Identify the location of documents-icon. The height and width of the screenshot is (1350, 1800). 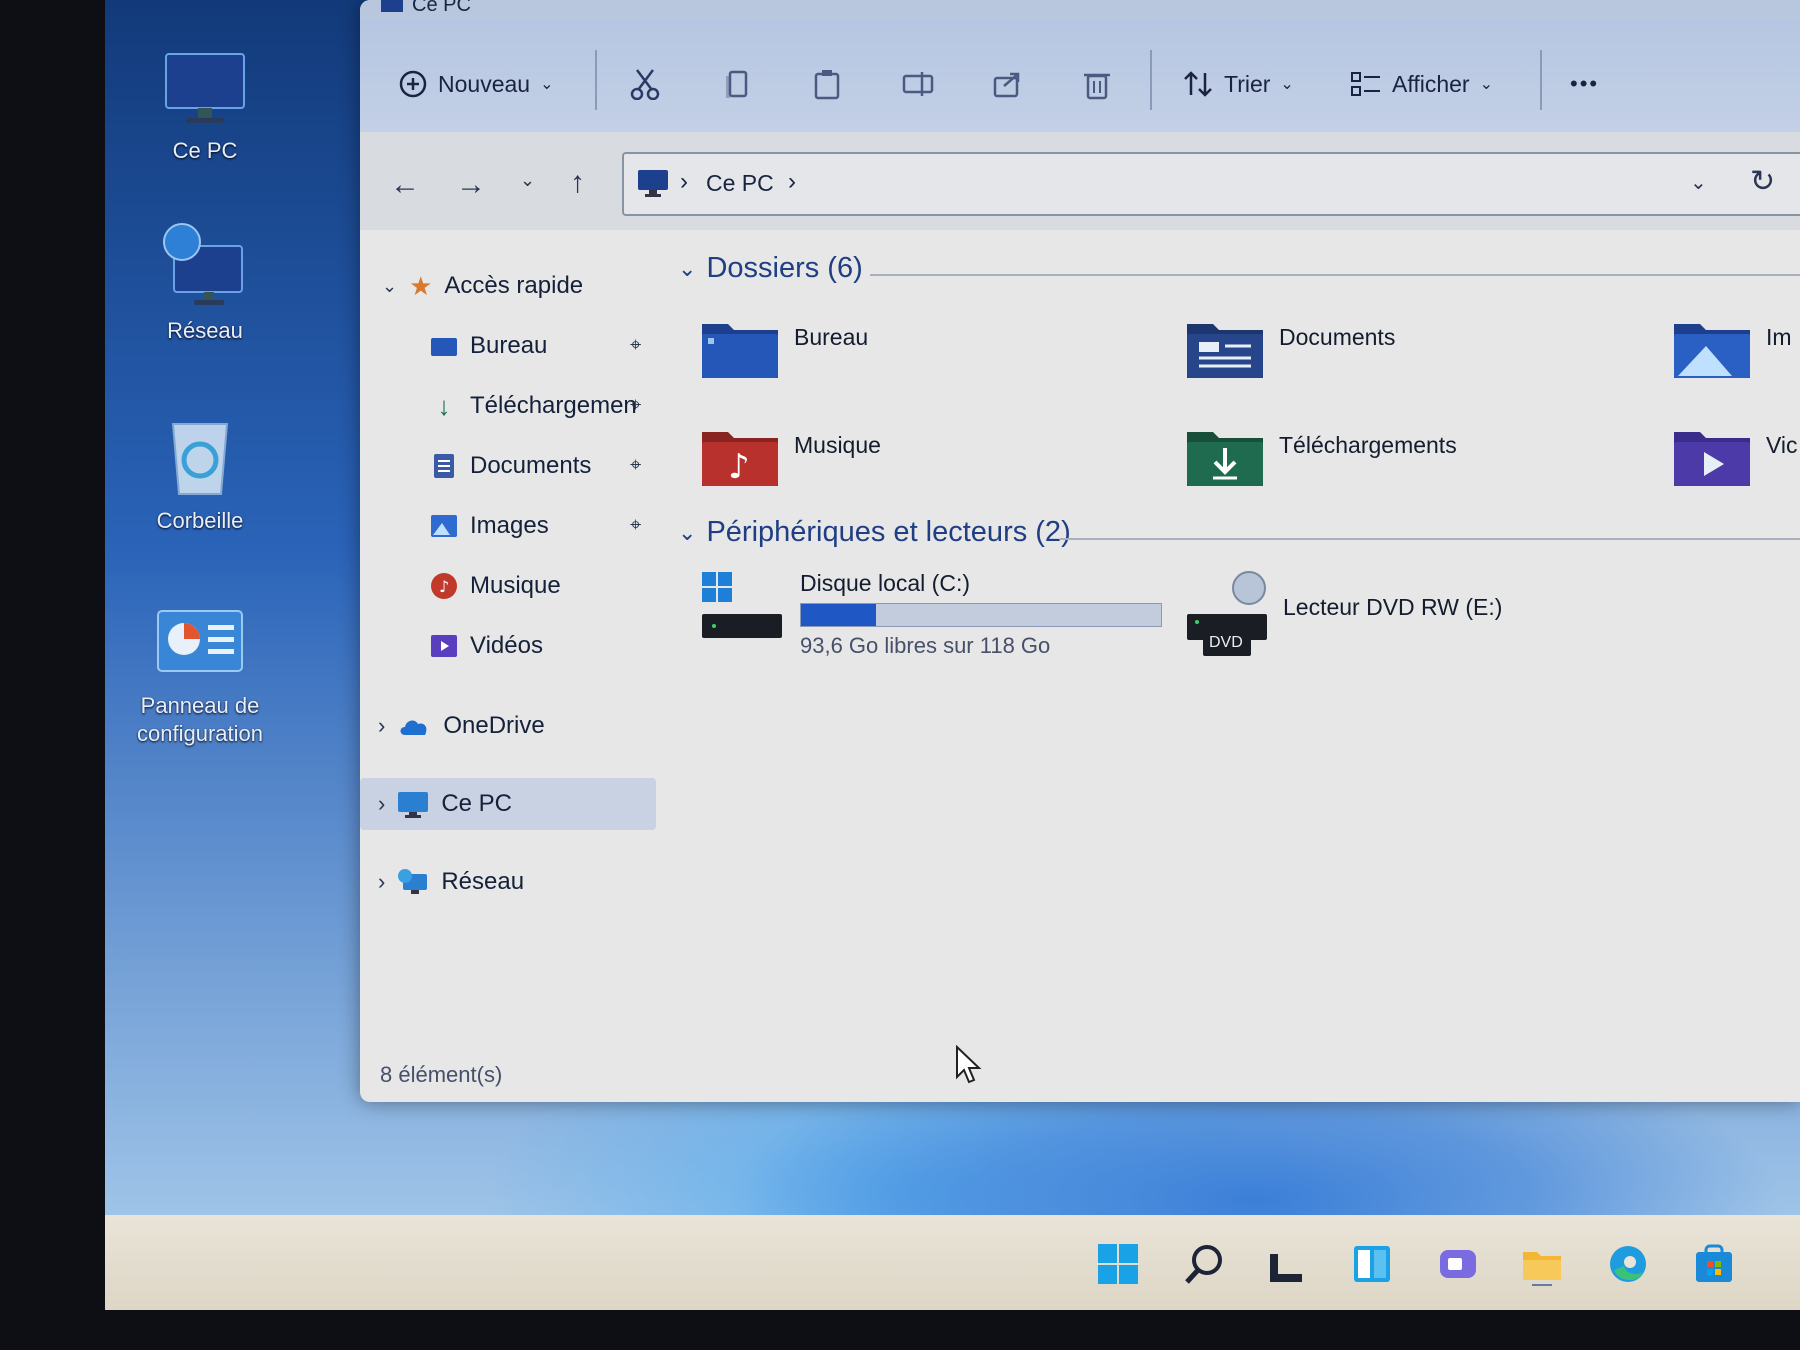
(444, 466).